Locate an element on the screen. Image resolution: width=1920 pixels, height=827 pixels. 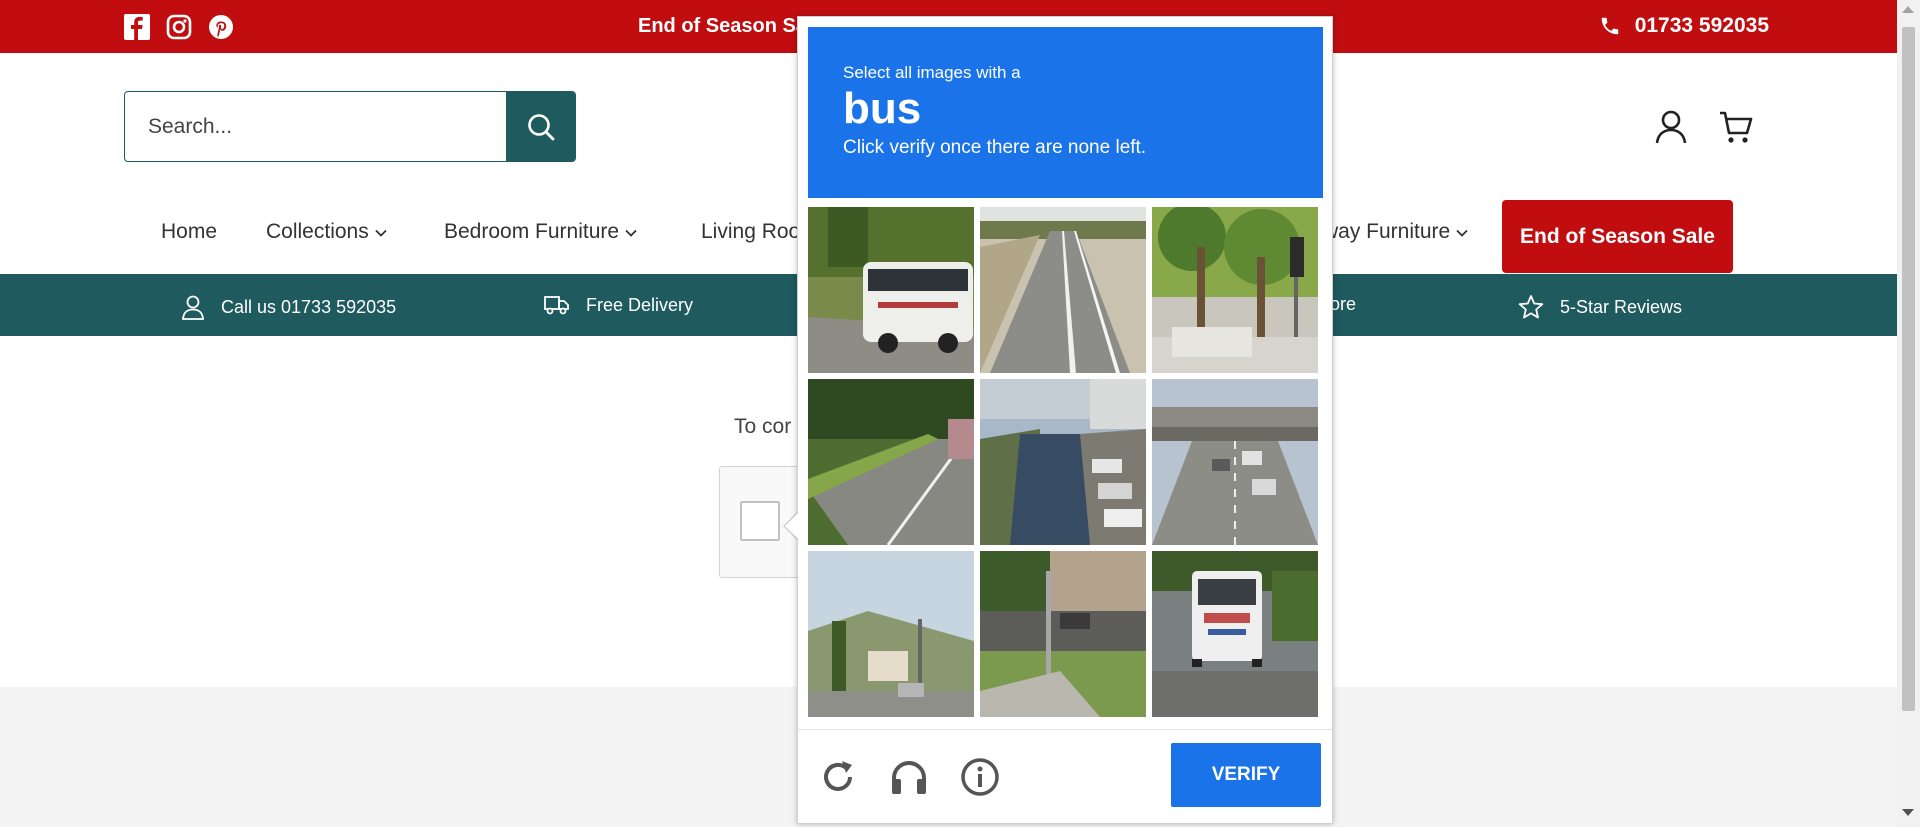
usp-delivery: Free Delivery is located at coordinates (618, 305).